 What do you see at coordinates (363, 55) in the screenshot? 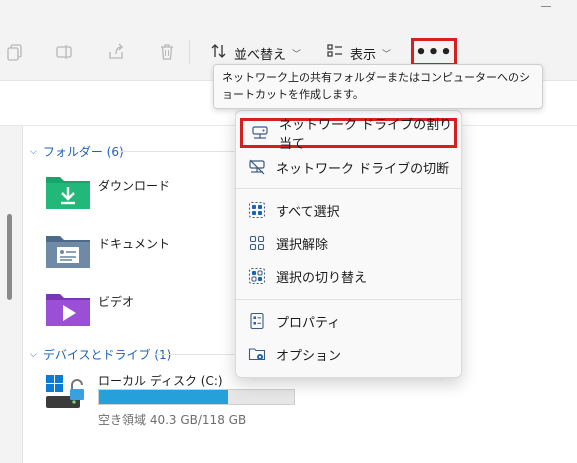
I see `view-label: 表示` at bounding box center [363, 55].